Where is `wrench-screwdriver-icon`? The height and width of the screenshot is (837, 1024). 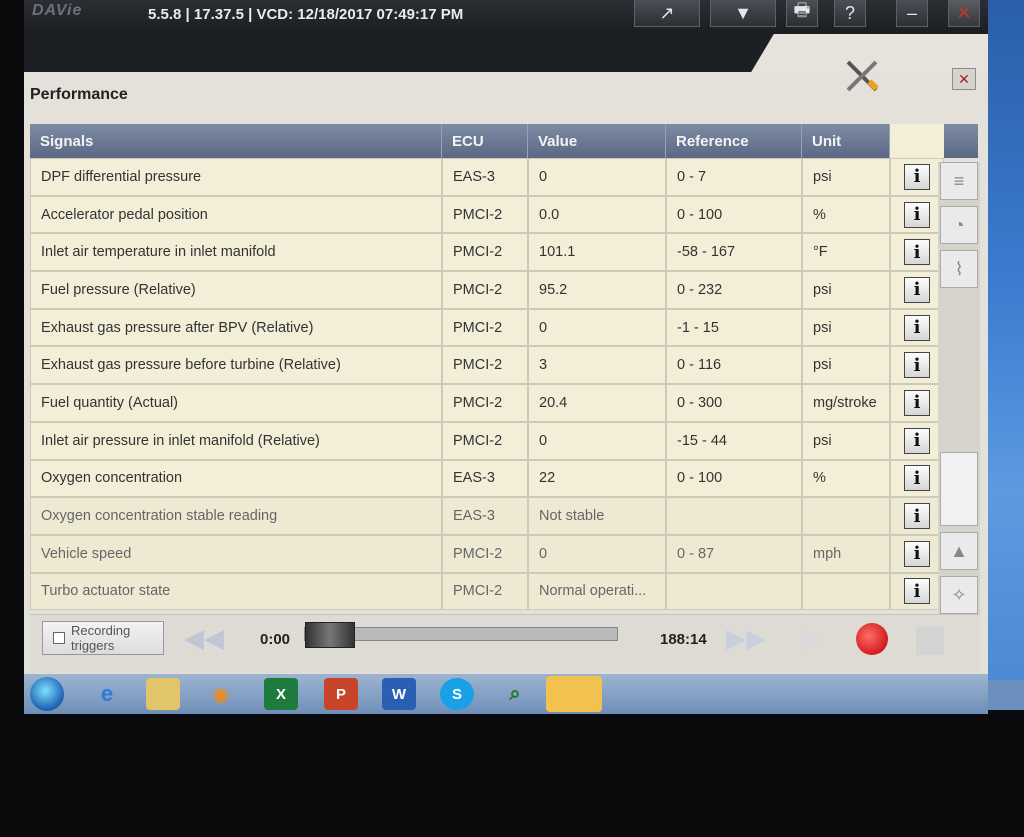
wrench-screwdriver-icon is located at coordinates (862, 76).